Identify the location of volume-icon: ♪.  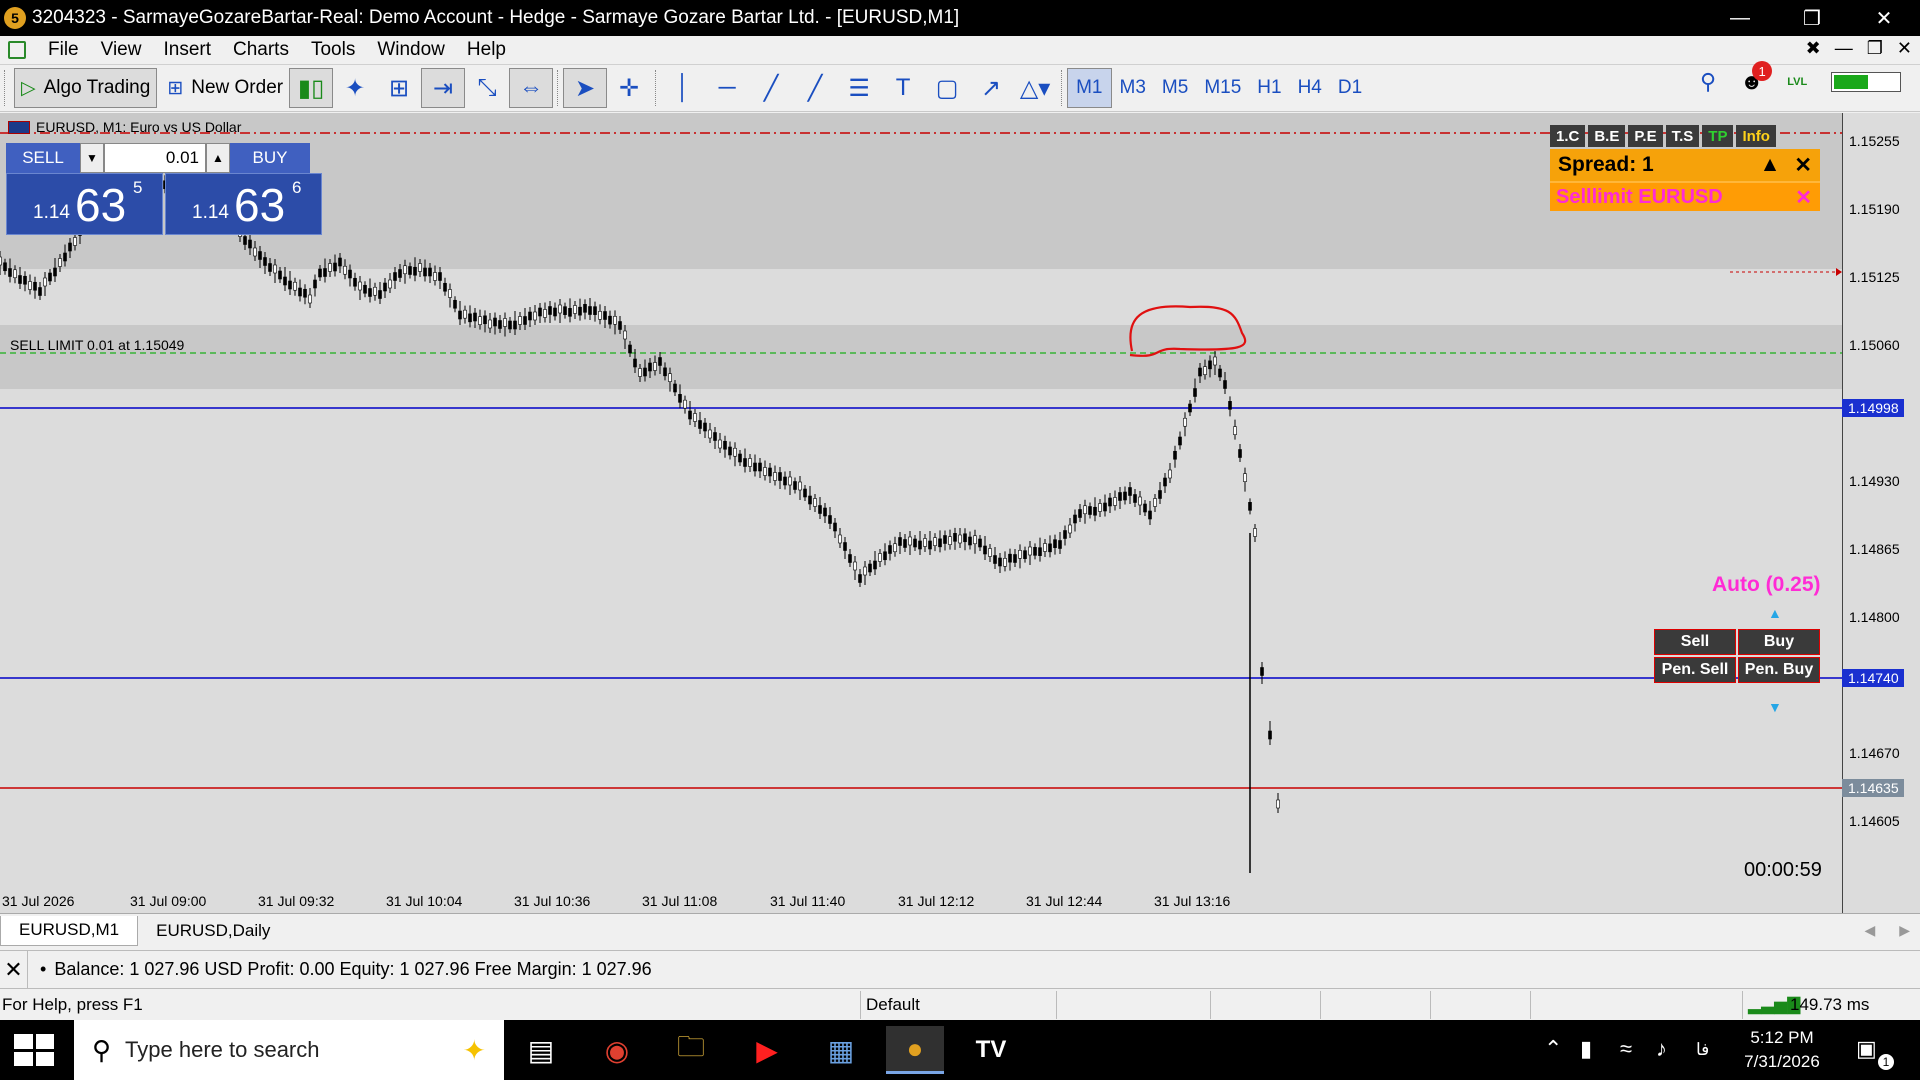
(1661, 1049).